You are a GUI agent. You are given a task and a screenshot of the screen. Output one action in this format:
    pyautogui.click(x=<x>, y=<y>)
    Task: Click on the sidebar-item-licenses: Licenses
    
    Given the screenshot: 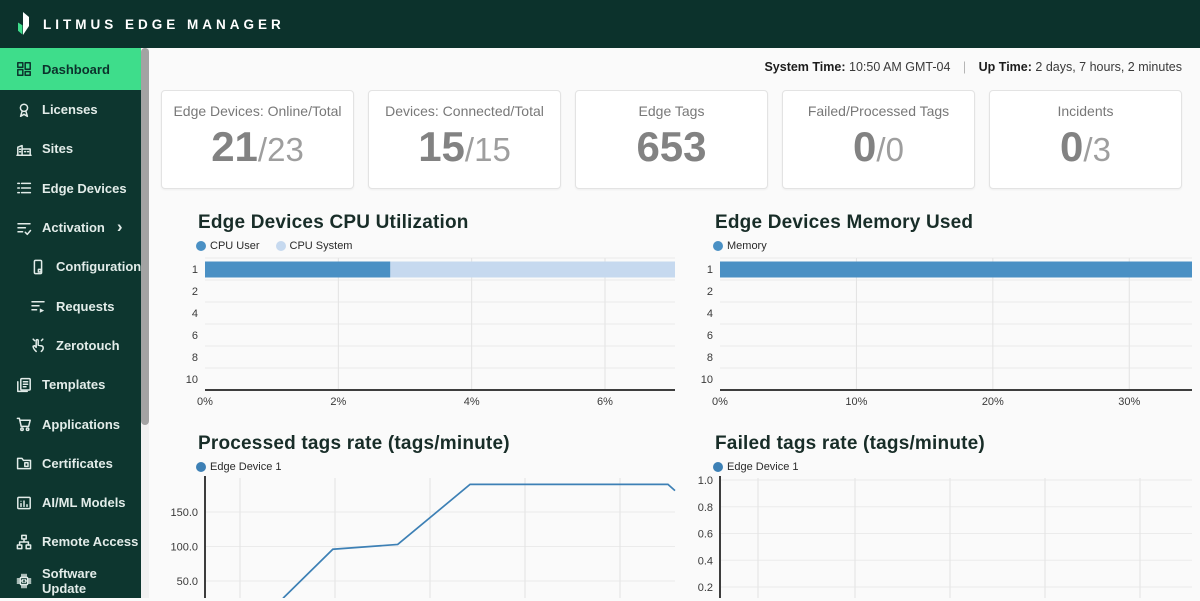 What is the action you would take?
    pyautogui.click(x=70, y=109)
    